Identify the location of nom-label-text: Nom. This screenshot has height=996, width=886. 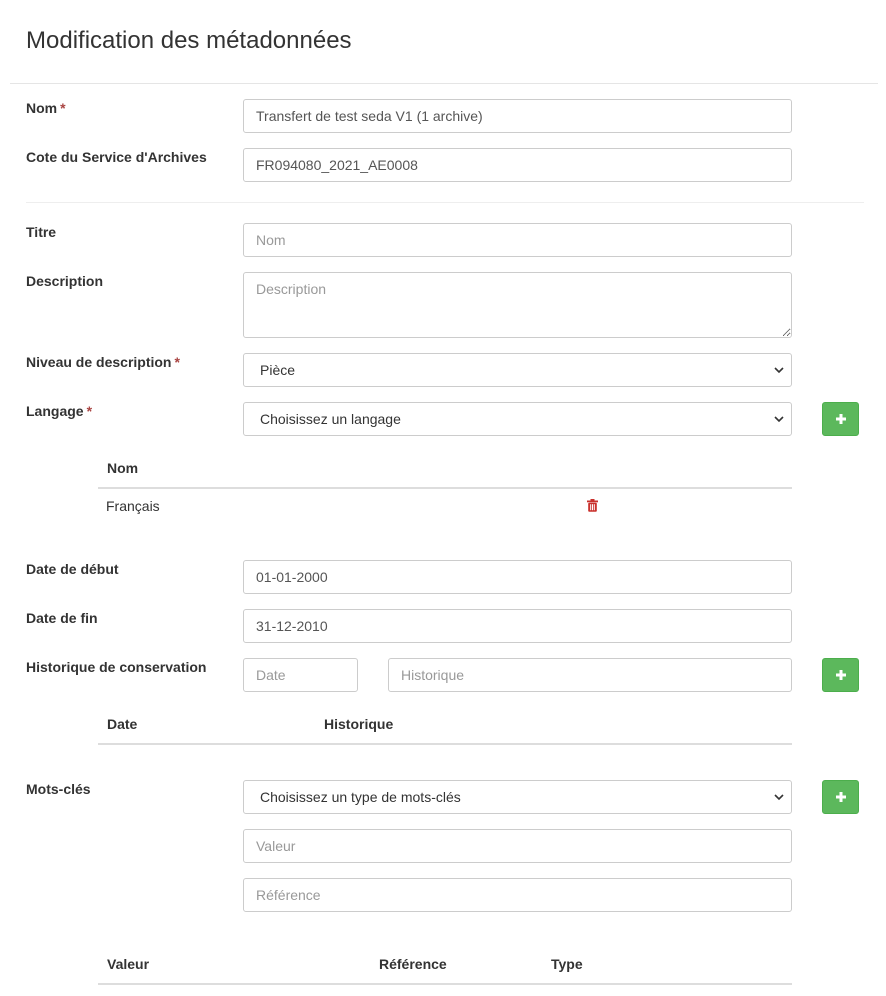
(42, 108).